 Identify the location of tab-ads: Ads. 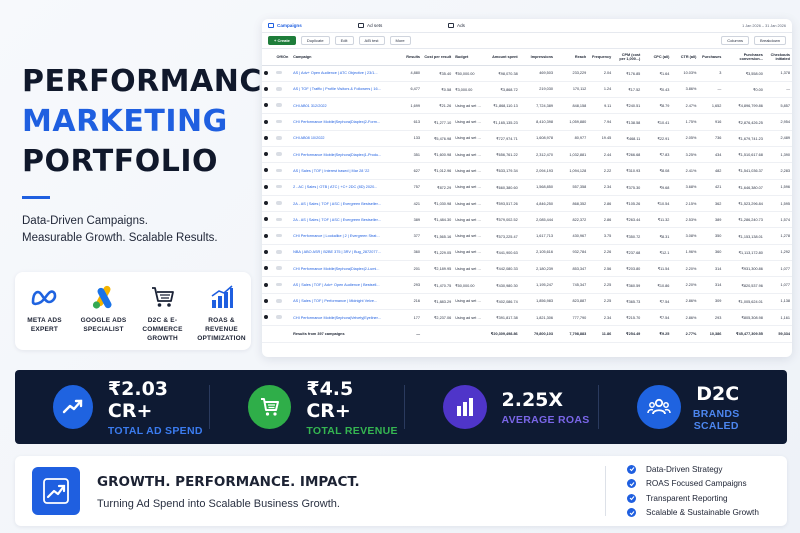
(493, 25).